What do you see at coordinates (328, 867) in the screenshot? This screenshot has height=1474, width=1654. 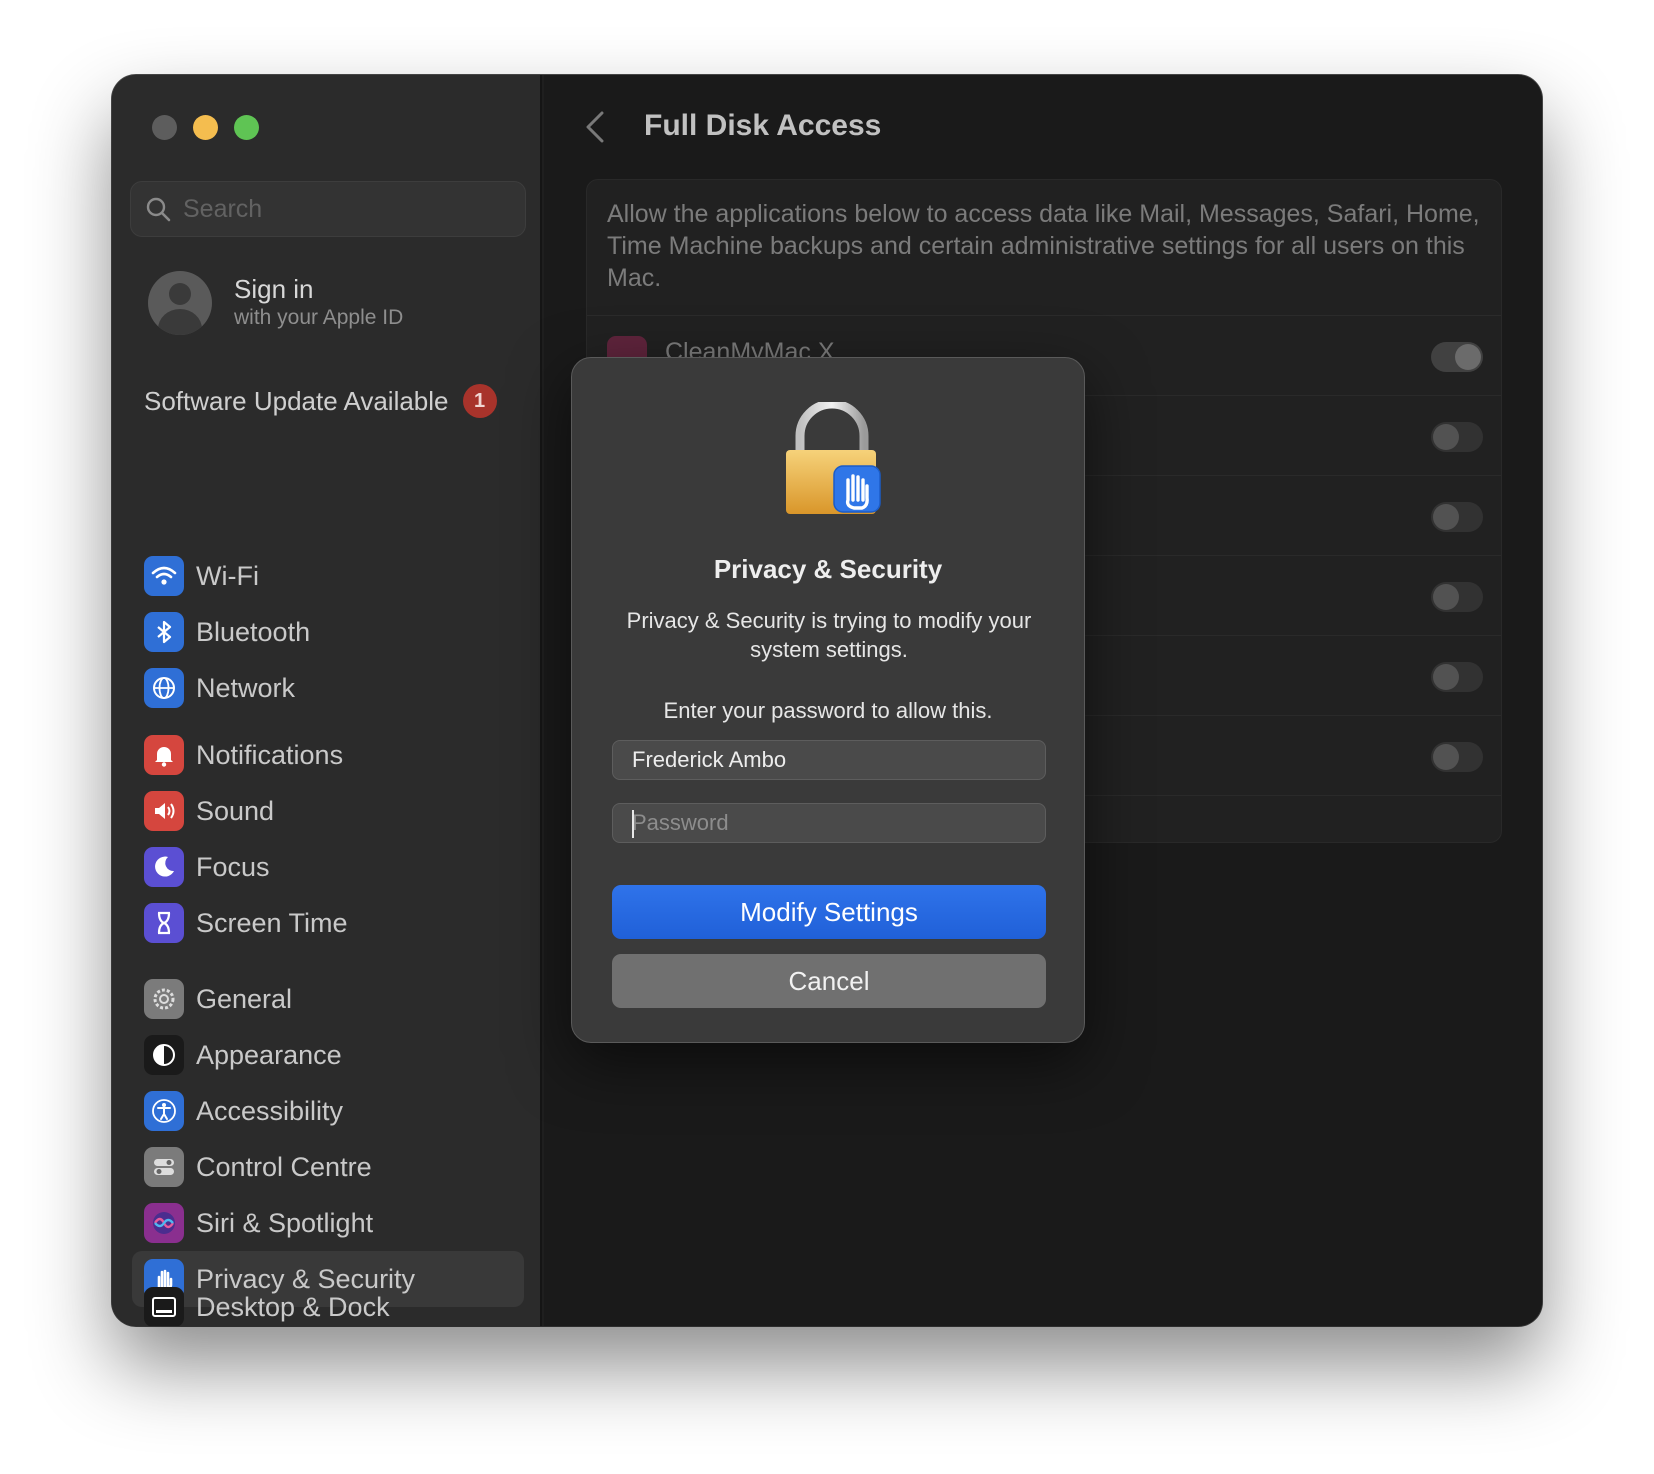 I see `sidebar-item-focus: Focus` at bounding box center [328, 867].